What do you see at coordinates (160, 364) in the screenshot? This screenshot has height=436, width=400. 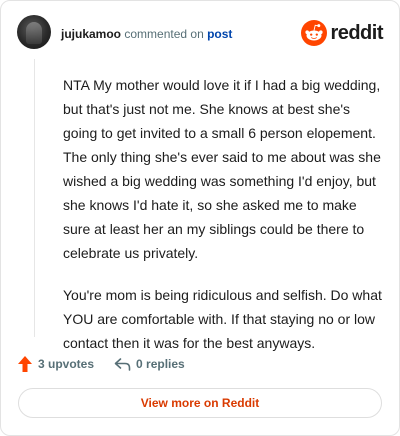 I see `reply-count: 0 replies` at bounding box center [160, 364].